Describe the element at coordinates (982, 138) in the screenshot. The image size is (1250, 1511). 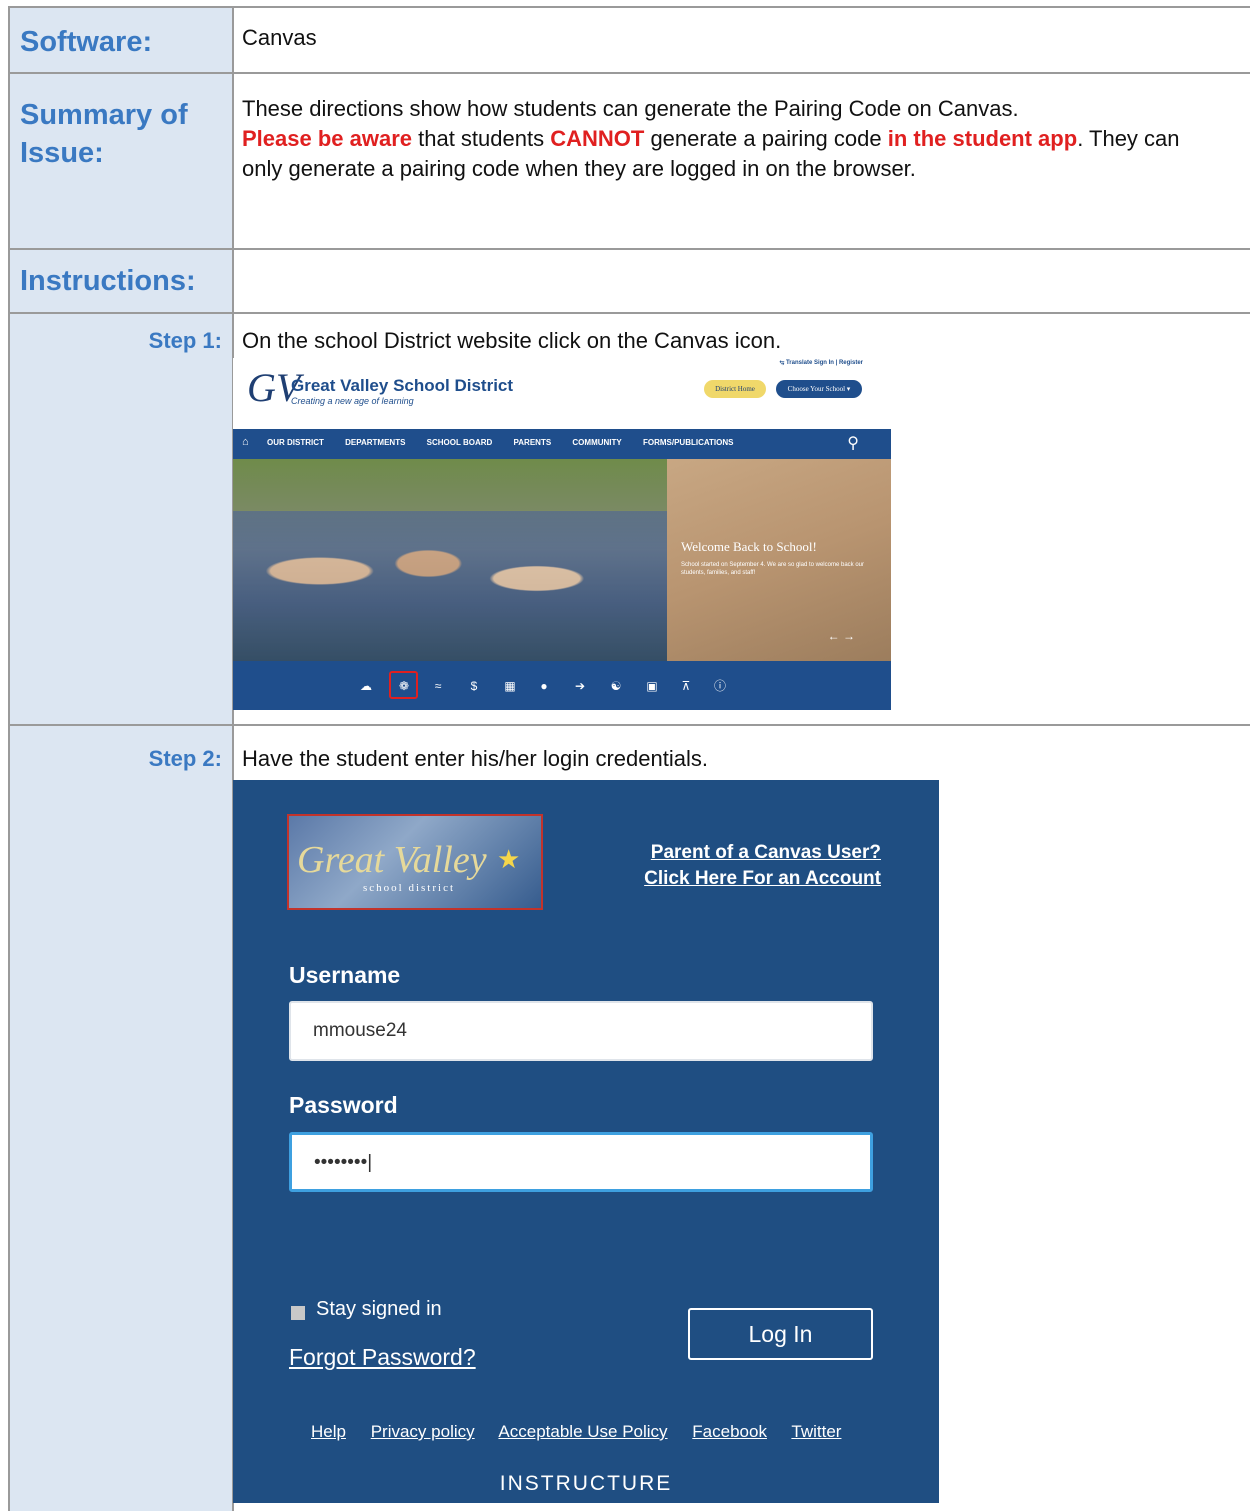
I see `summary-alert-3: in the student app` at that location.